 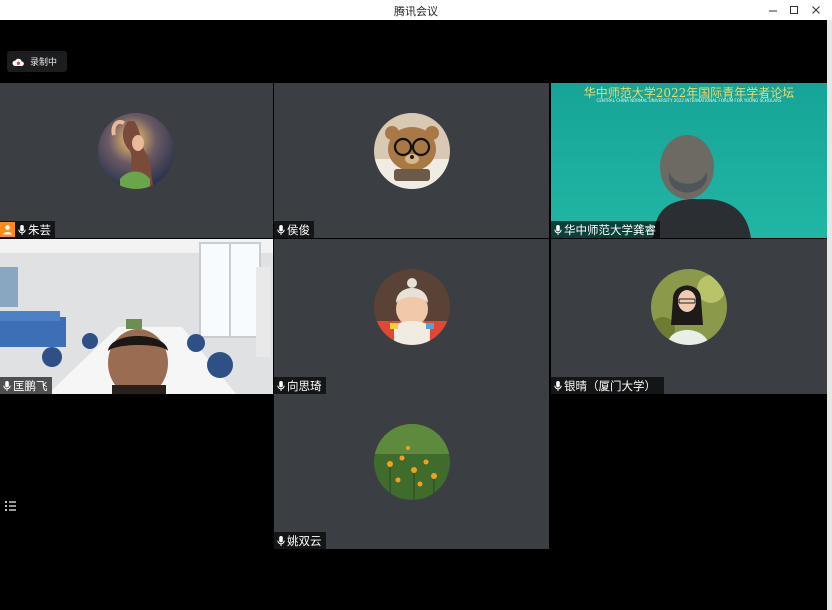 I want to click on window-title: 腾讯会议, so click(x=416, y=11).